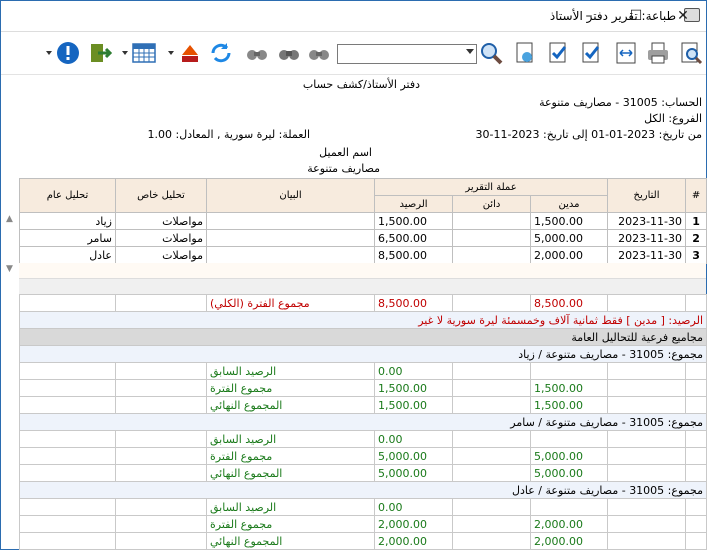 The image size is (707, 550). I want to click on row-general-analysis: سامر, so click(67, 238).